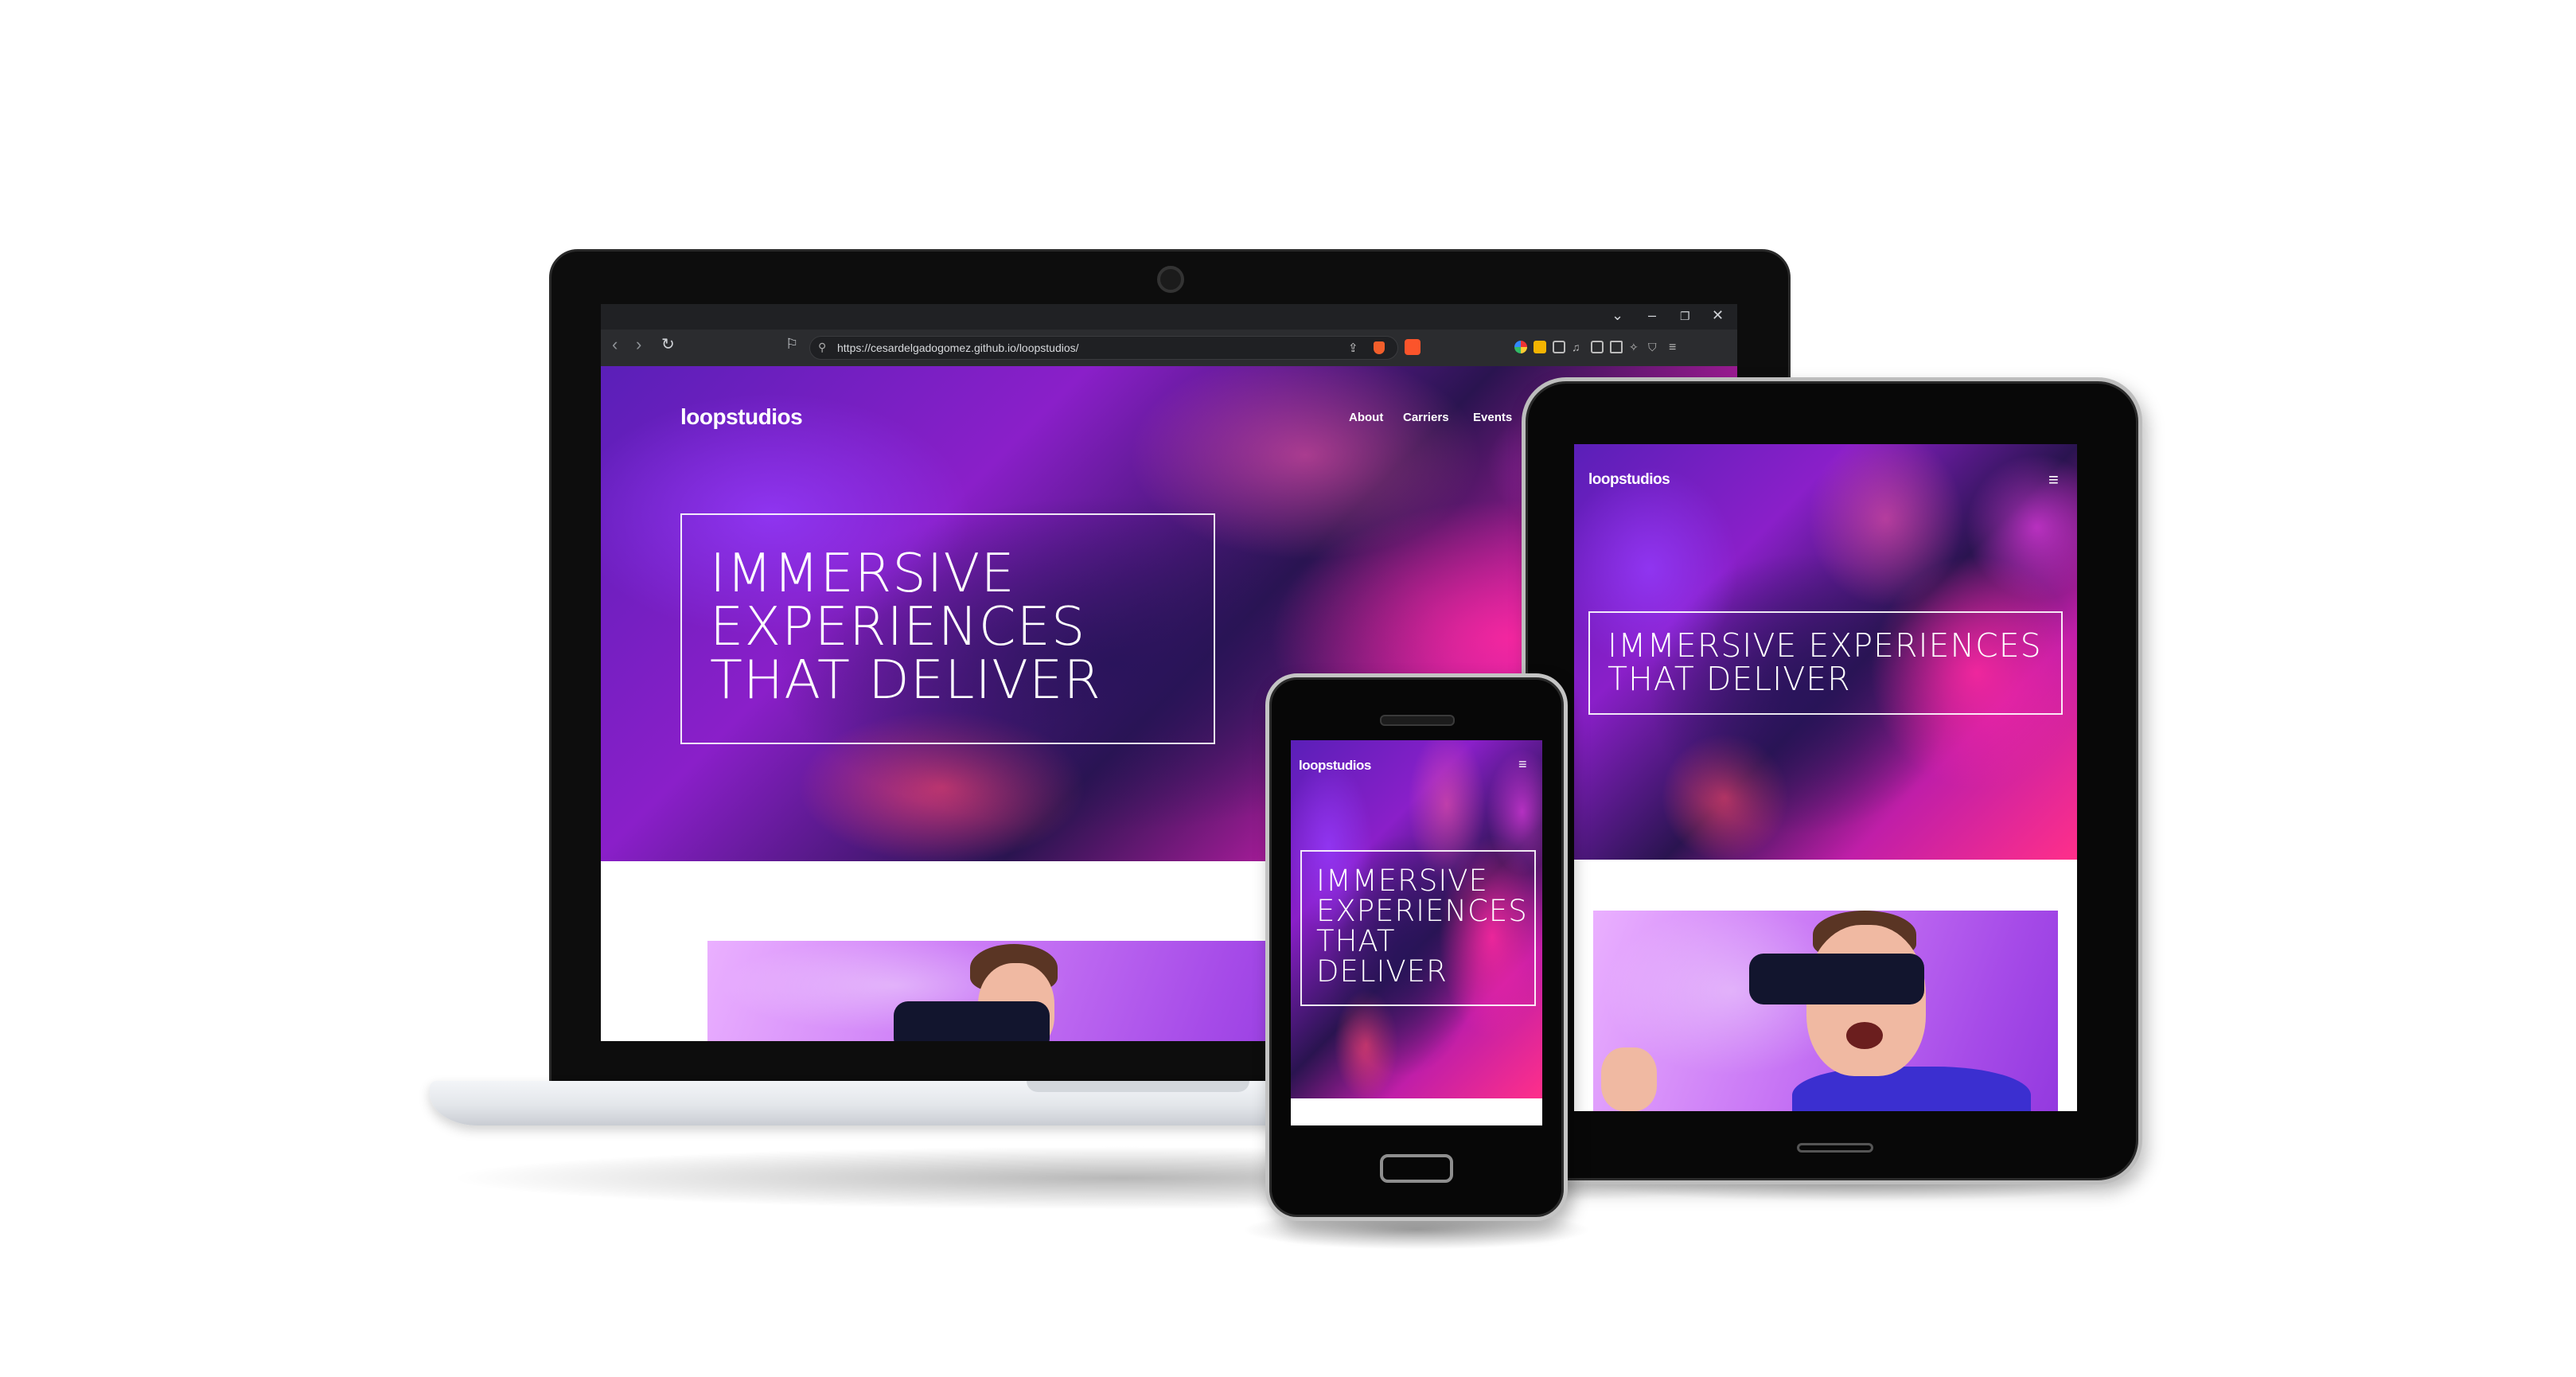 This screenshot has width=2576, height=1377. What do you see at coordinates (1138, 1086) in the screenshot?
I see `laptop-trackpad-notch` at bounding box center [1138, 1086].